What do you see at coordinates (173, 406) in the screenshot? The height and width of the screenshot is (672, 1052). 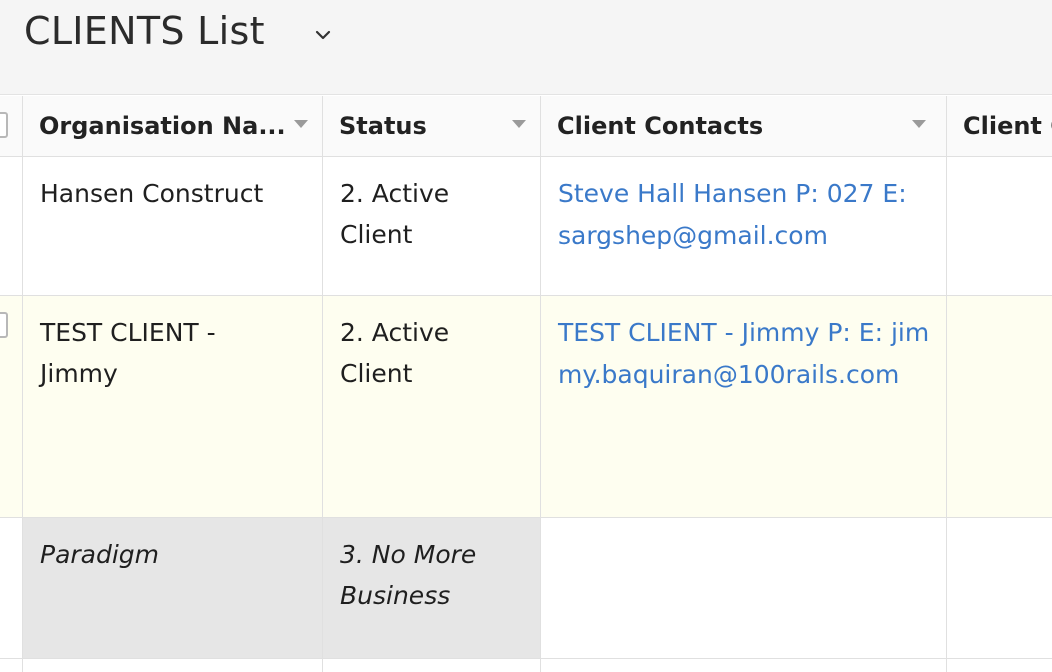 I see `organisation-cell: TEST CLIENT - Jimmy` at bounding box center [173, 406].